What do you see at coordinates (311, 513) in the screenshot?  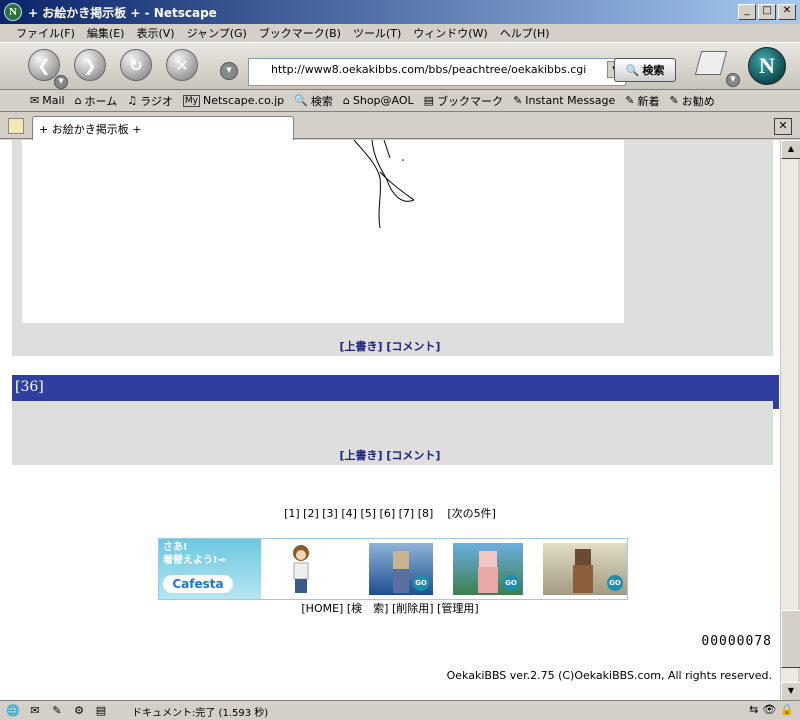 I see `page-link-2: [2]` at bounding box center [311, 513].